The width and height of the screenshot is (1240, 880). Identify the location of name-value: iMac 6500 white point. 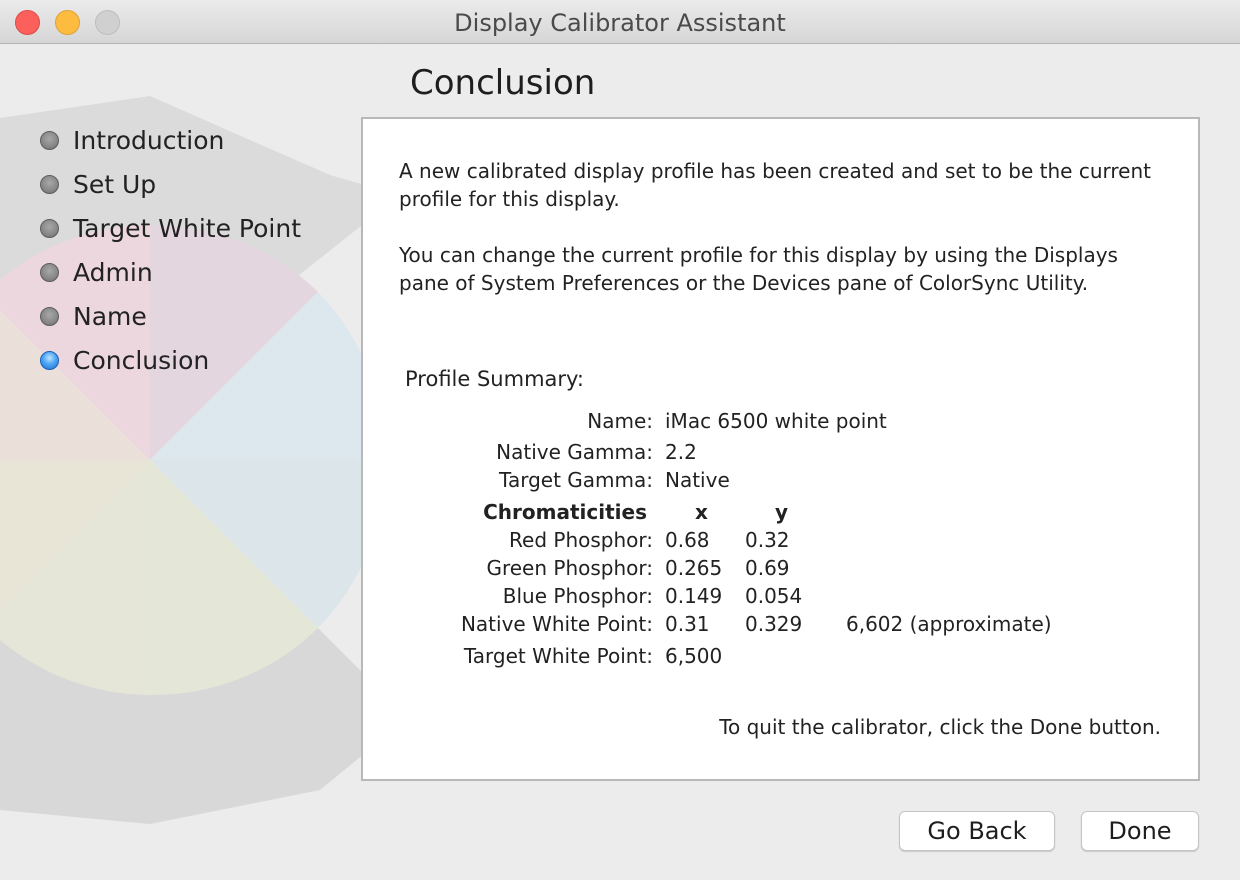
(776, 421).